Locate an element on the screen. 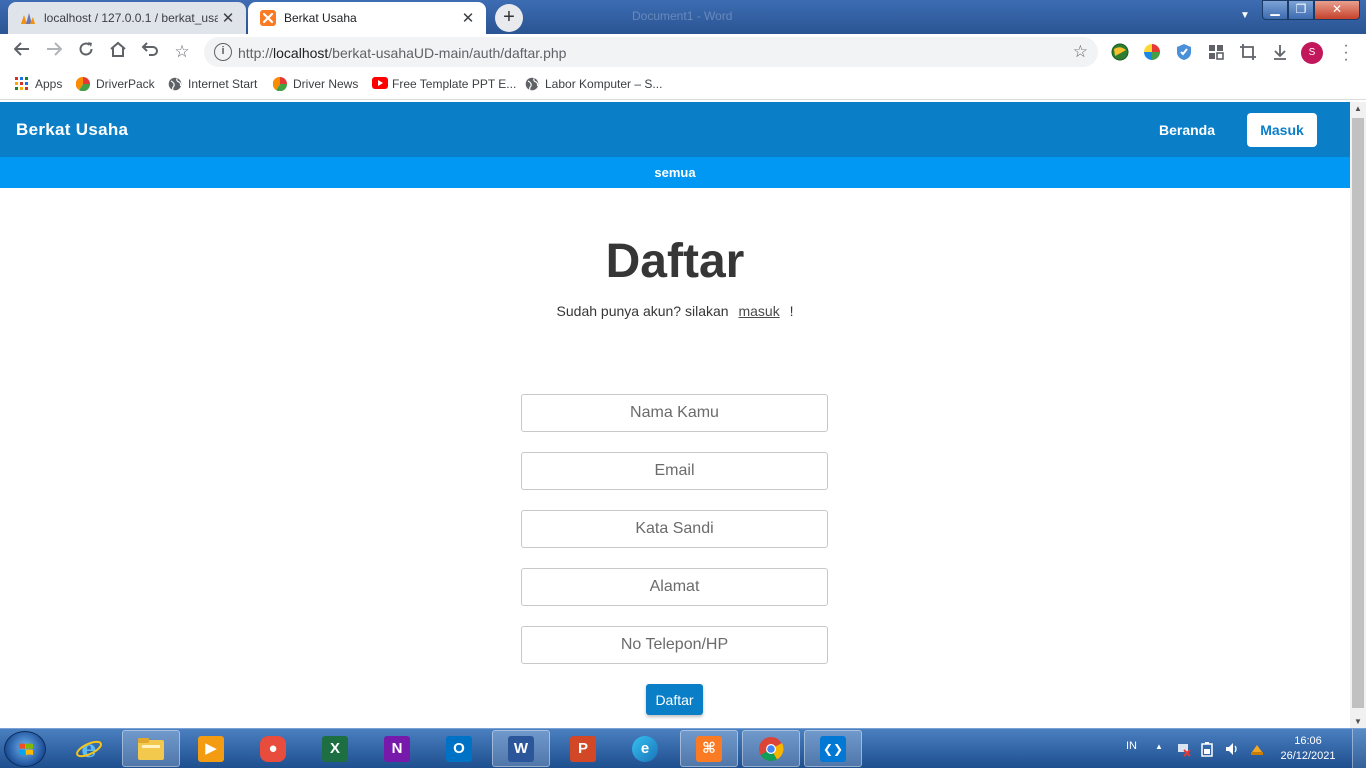 The height and width of the screenshot is (782, 1366). login-prompt-text: Sudah punya akun? silakan is located at coordinates (642, 311).